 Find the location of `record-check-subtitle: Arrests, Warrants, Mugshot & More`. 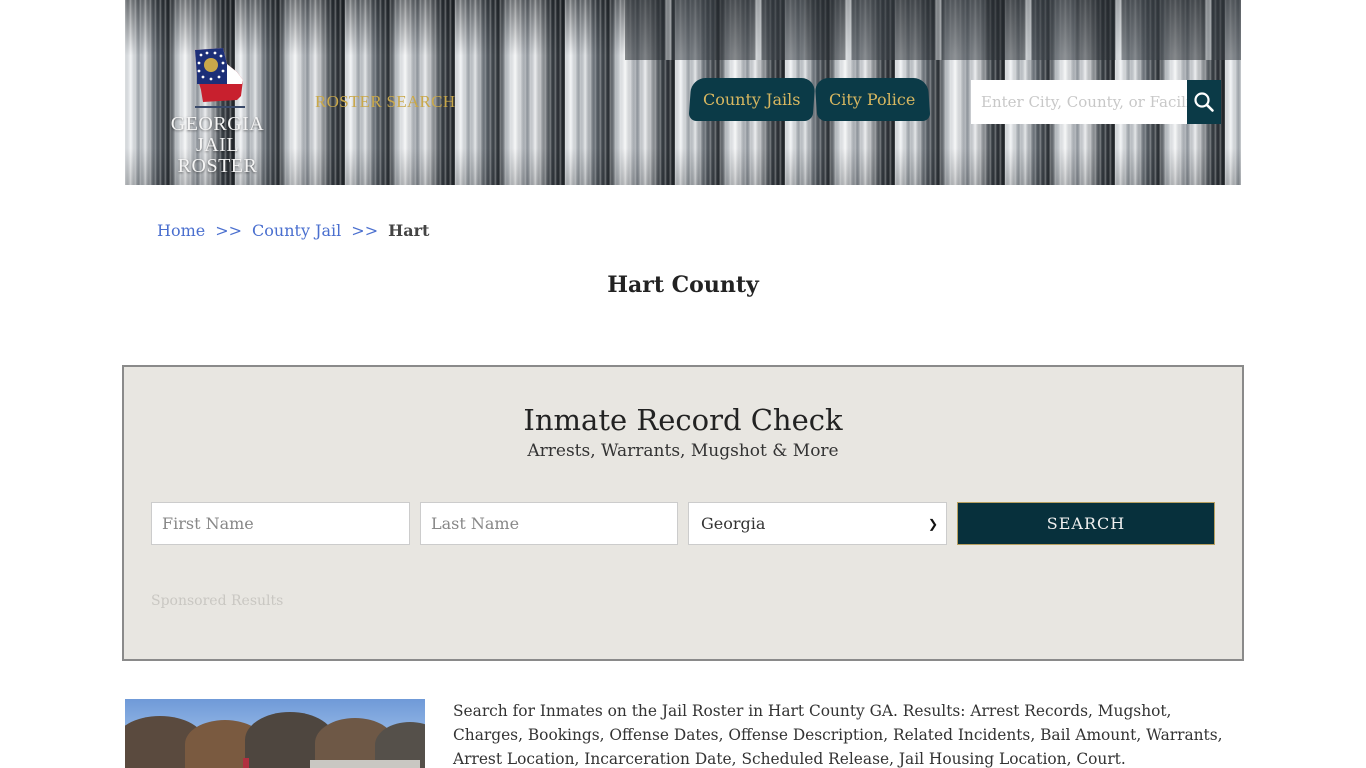

record-check-subtitle: Arrests, Warrants, Mugshot & More is located at coordinates (683, 451).